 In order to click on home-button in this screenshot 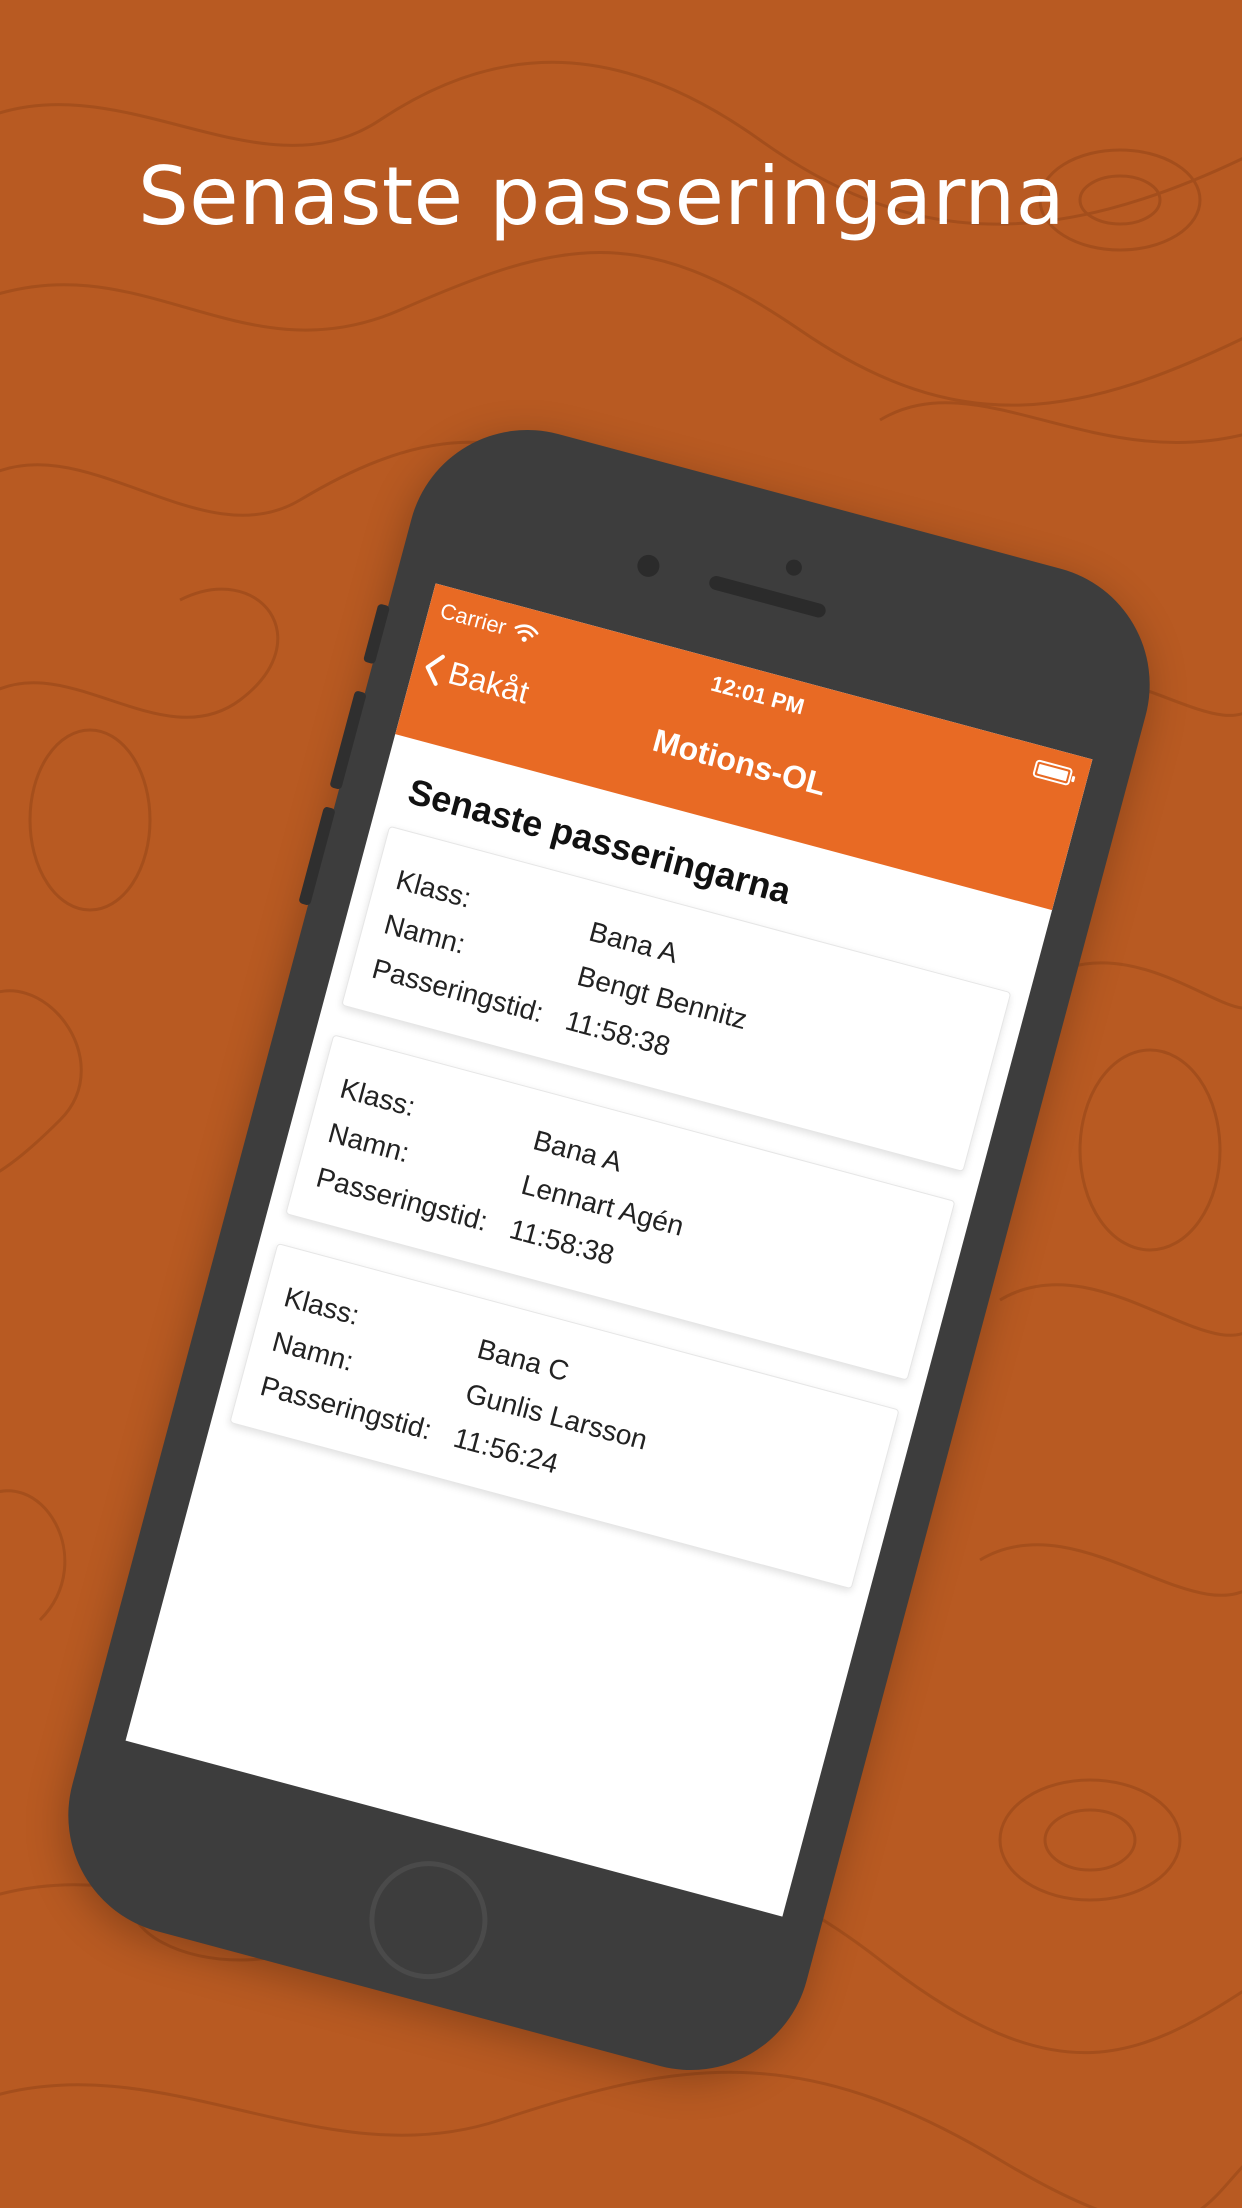, I will do `click(428, 1920)`.